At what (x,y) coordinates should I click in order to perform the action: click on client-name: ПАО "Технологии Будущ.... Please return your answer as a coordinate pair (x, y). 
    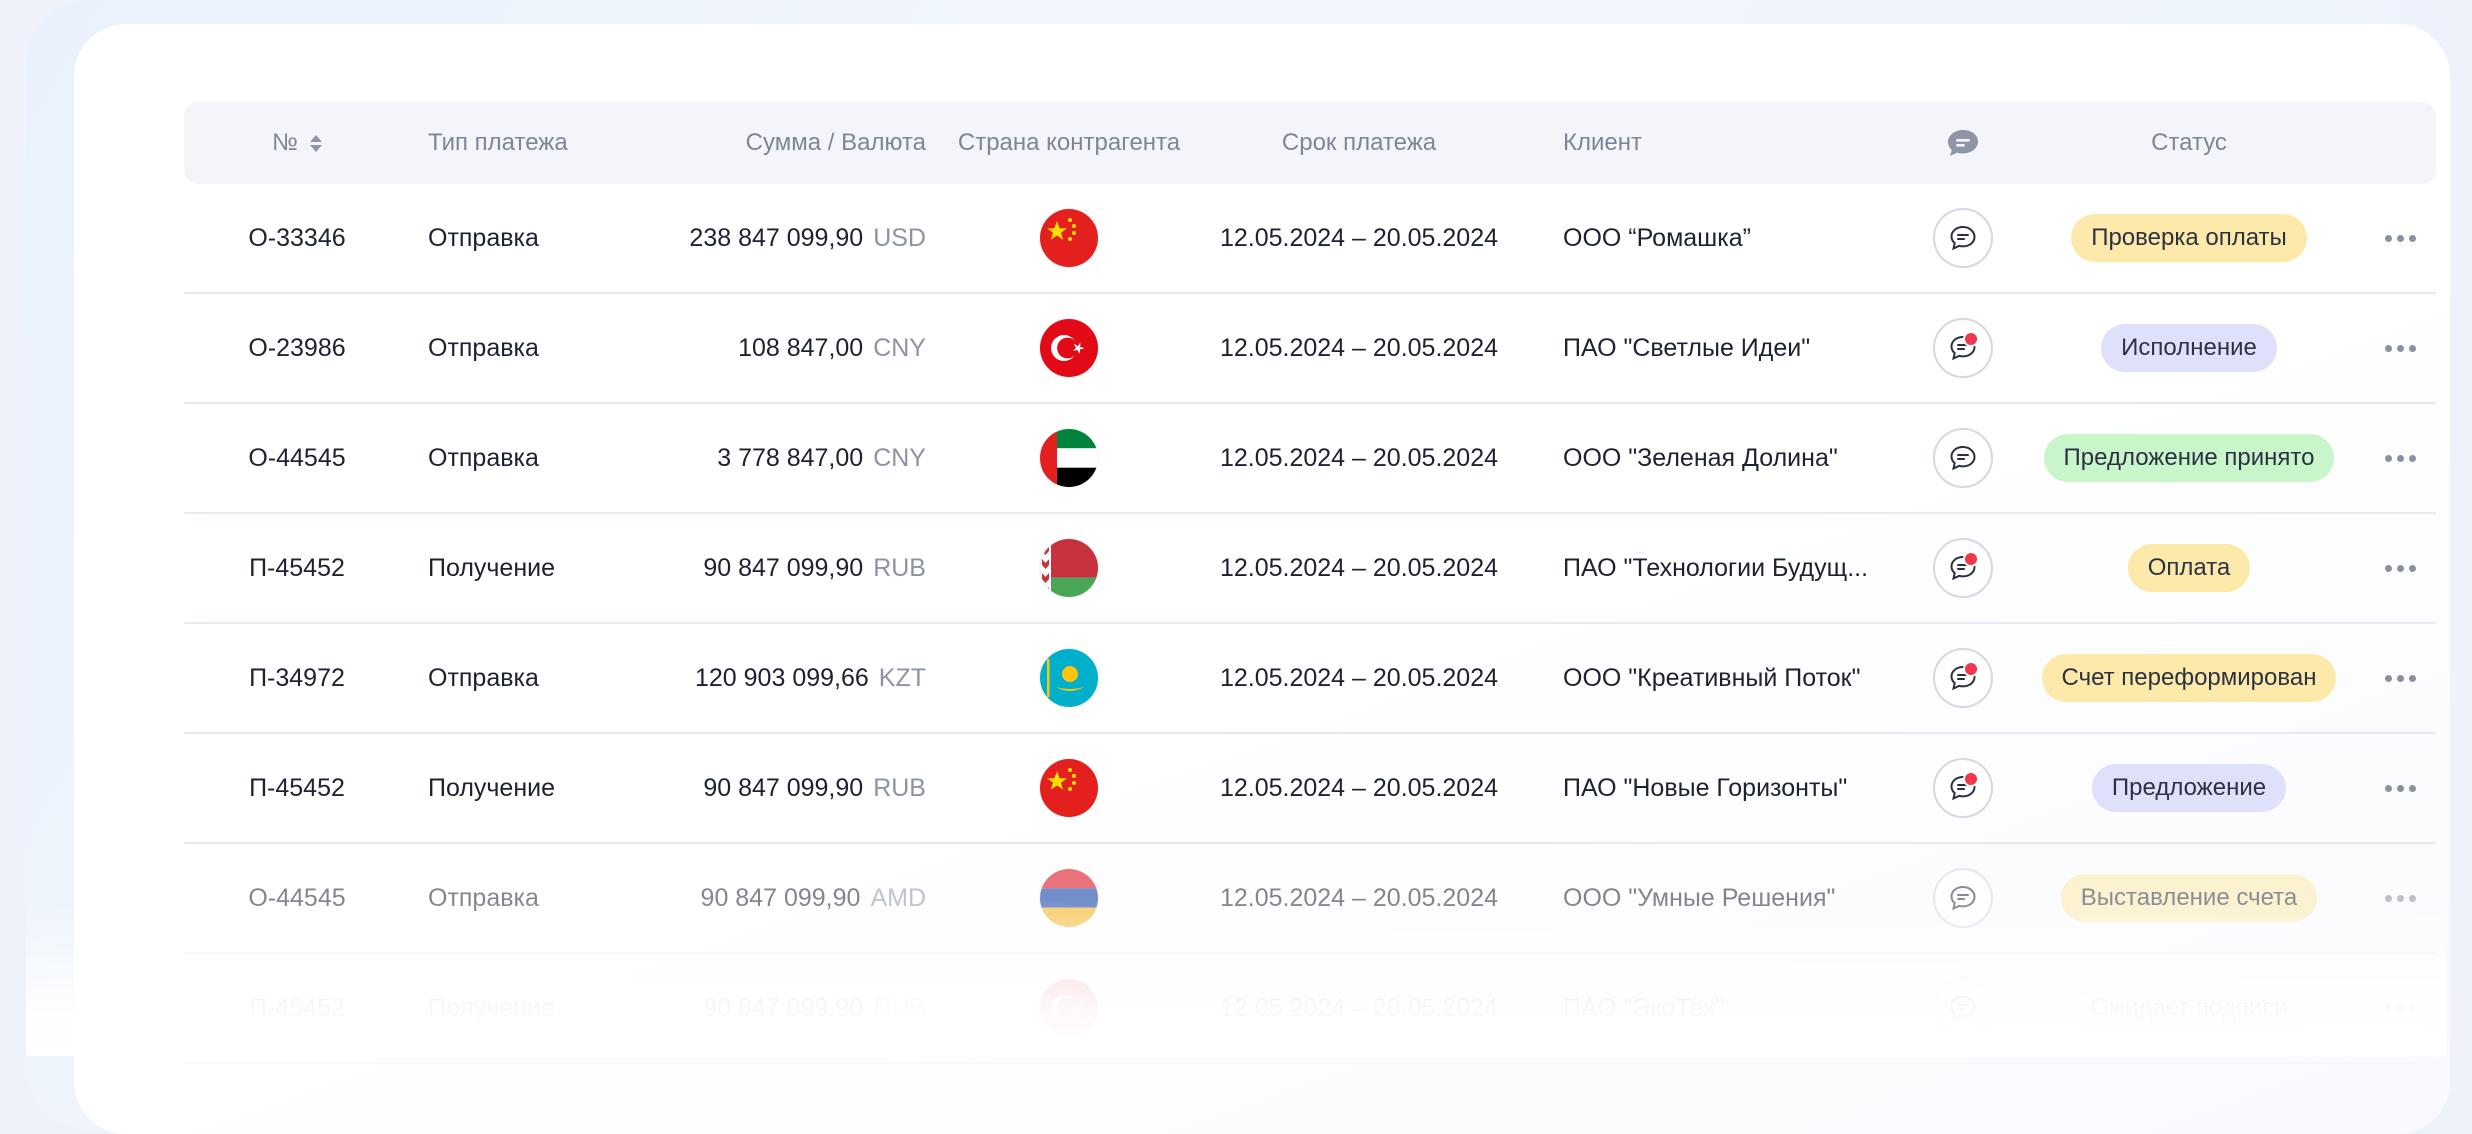
    Looking at the image, I should click on (1716, 567).